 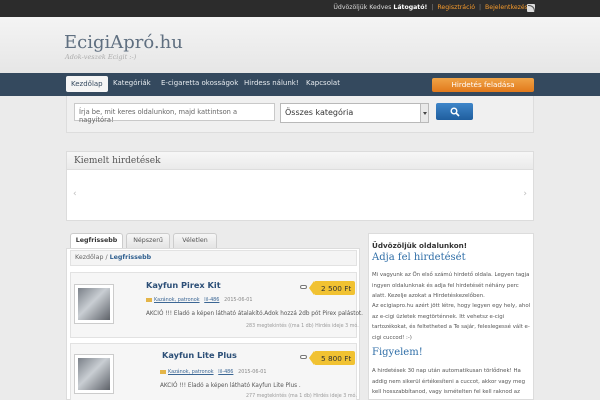 I want to click on sidebar-heading-attention: Figyelem!, so click(x=397, y=352).